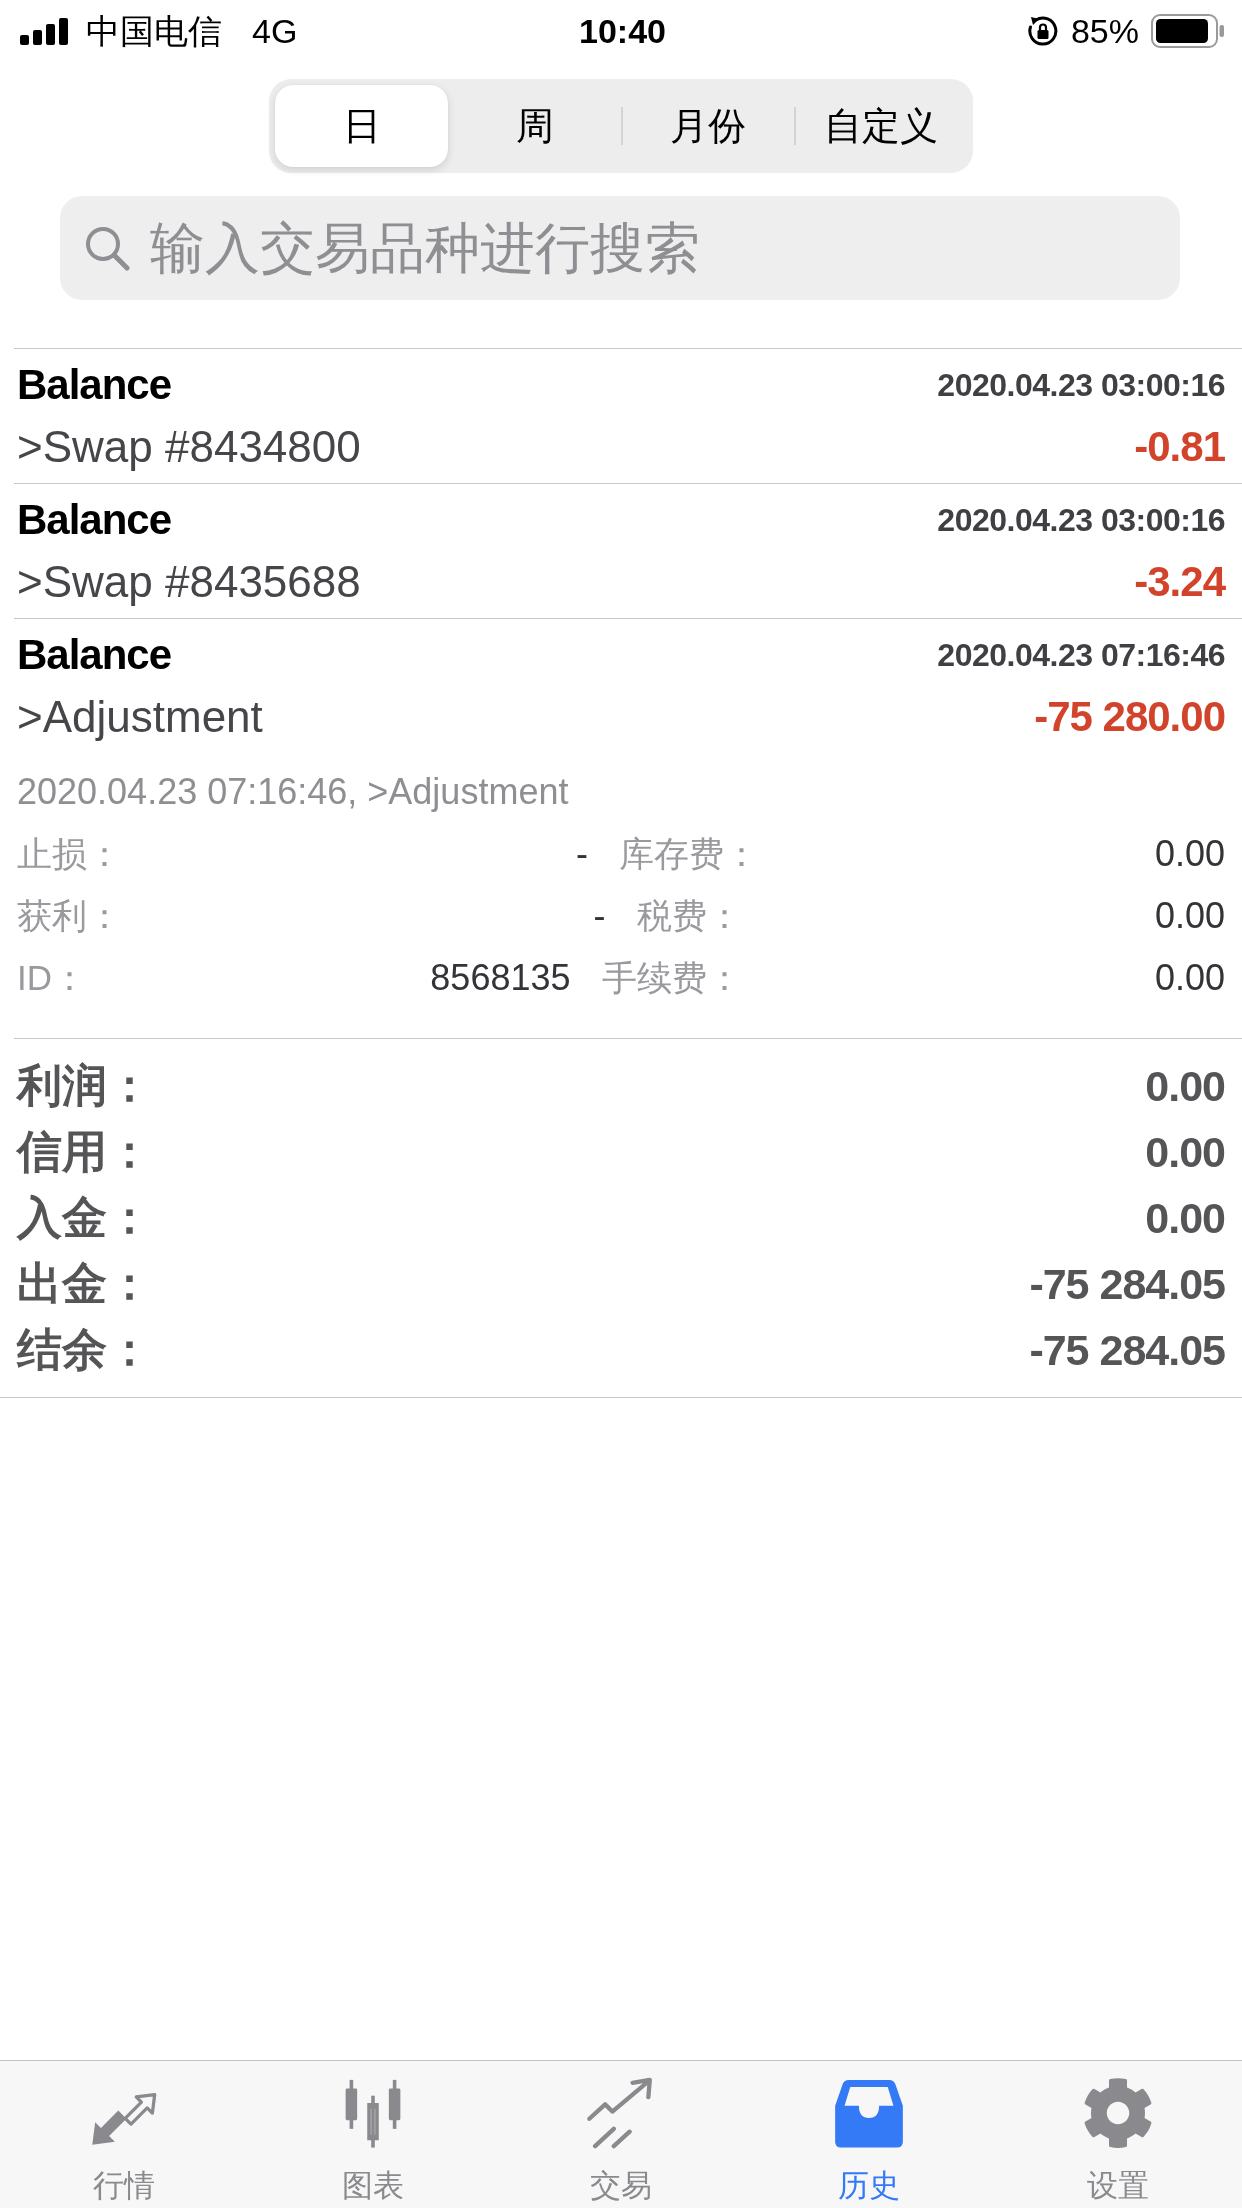 The image size is (1242, 2208). I want to click on detail-label: 手续费：, so click(671, 977).